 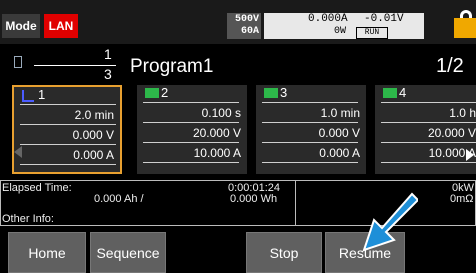 I want to click on run-status-badge: RUN, so click(x=372, y=33).